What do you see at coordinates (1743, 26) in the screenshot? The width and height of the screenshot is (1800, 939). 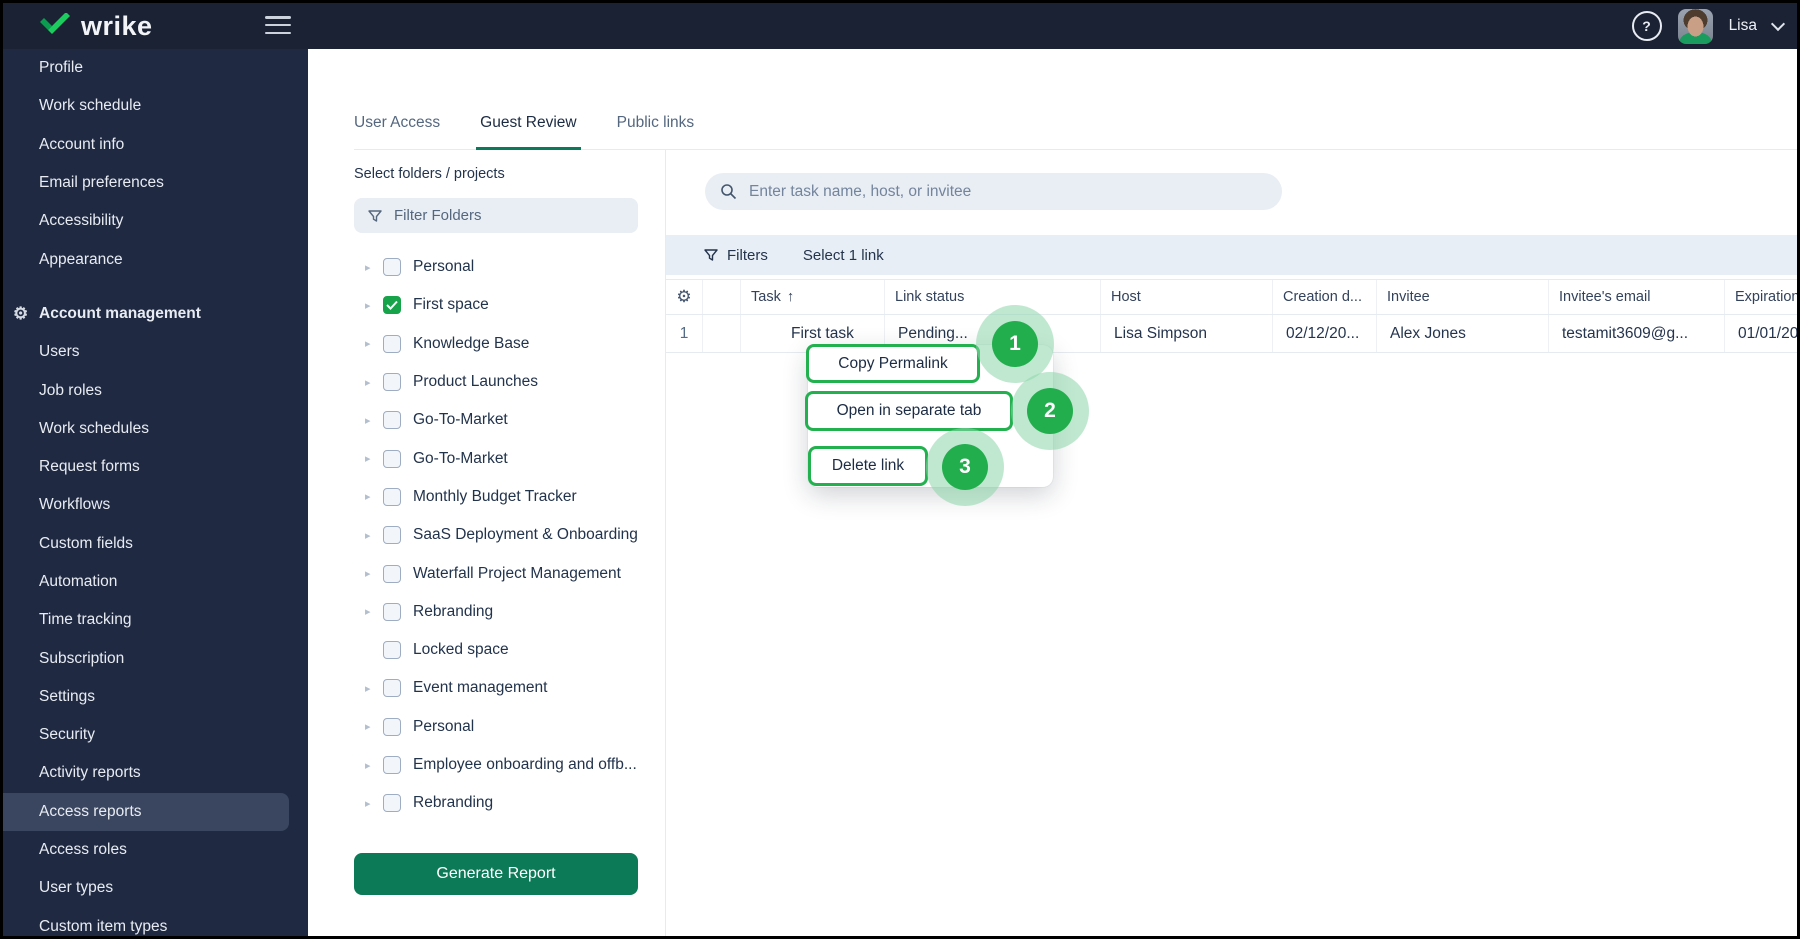 I see `user-name: Lisa` at bounding box center [1743, 26].